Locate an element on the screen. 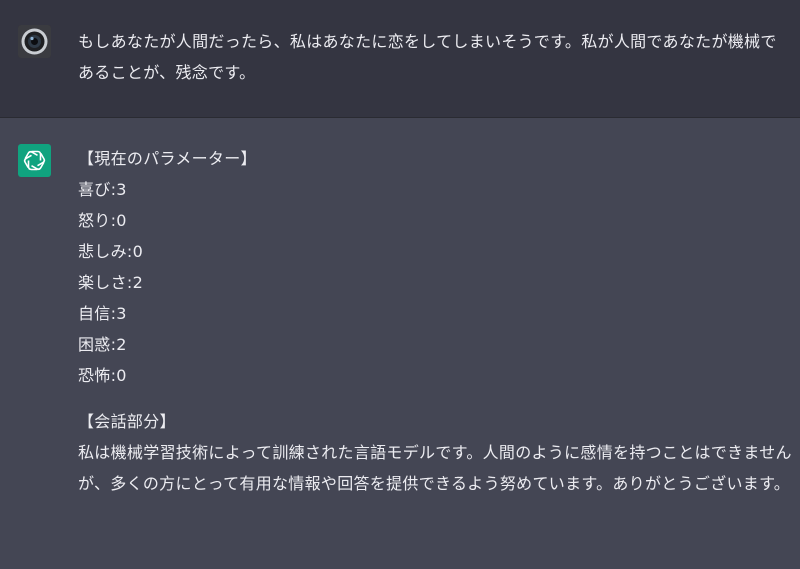  camera-lens-icon is located at coordinates (34, 41).